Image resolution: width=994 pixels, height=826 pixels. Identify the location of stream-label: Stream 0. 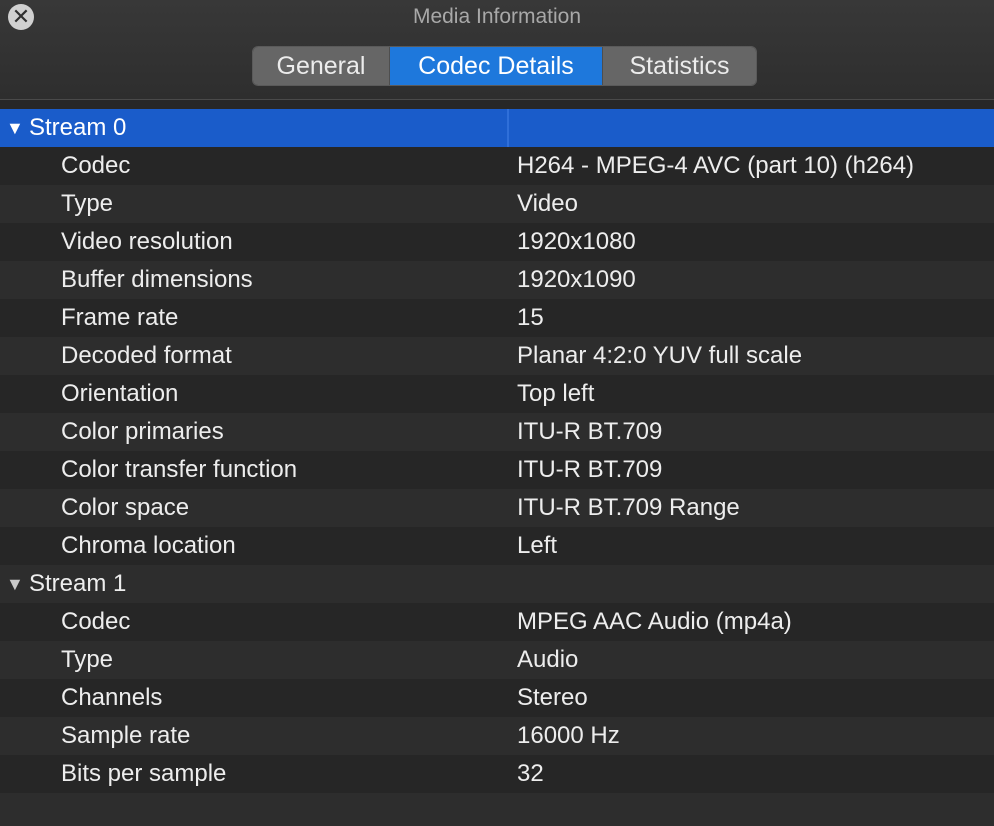
(78, 127).